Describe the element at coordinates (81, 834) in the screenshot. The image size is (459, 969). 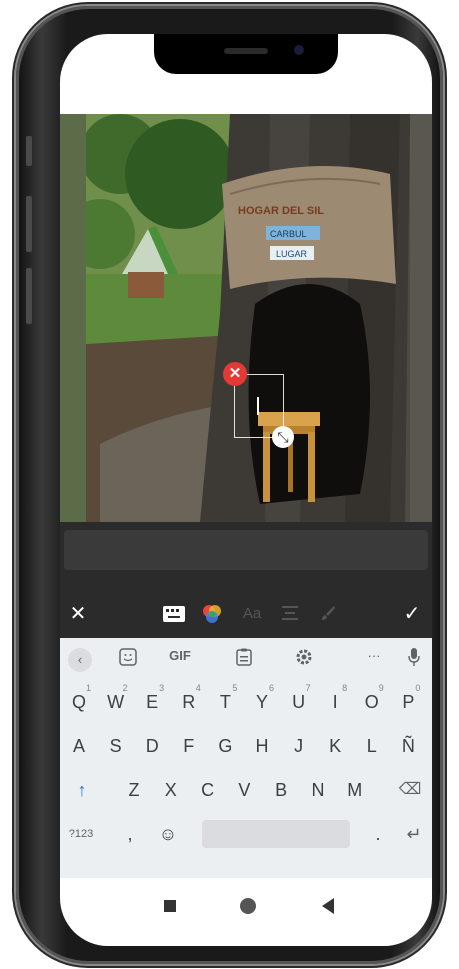
I see `symbols-key: ?123` at that location.